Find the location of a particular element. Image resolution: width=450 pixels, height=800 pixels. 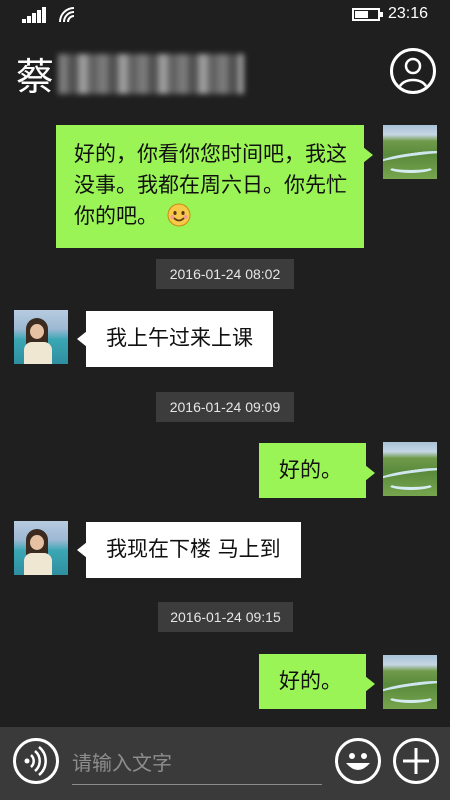

input-bar is located at coordinates (225, 763).